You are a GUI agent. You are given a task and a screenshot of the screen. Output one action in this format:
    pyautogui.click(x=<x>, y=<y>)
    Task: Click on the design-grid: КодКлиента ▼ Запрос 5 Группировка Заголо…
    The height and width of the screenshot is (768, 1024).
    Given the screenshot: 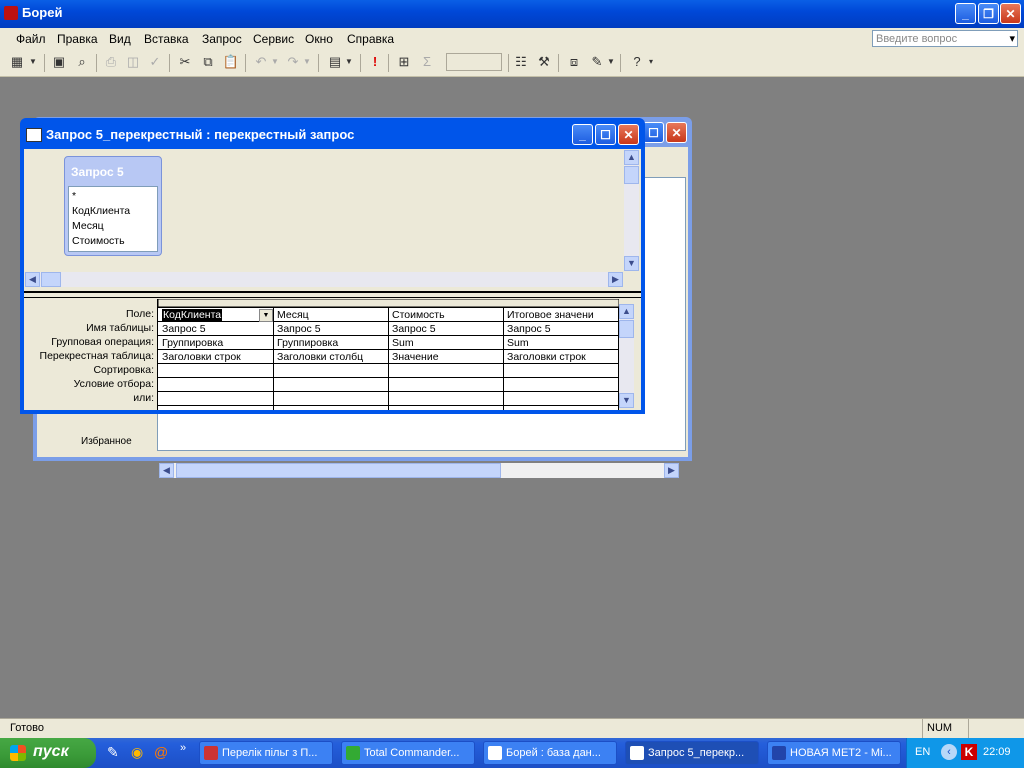 What is the action you would take?
    pyautogui.click(x=388, y=354)
    